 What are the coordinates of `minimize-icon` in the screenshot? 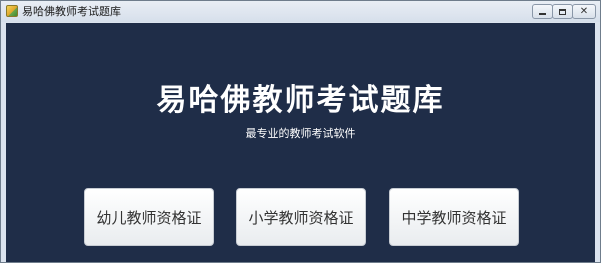 It's located at (542, 14).